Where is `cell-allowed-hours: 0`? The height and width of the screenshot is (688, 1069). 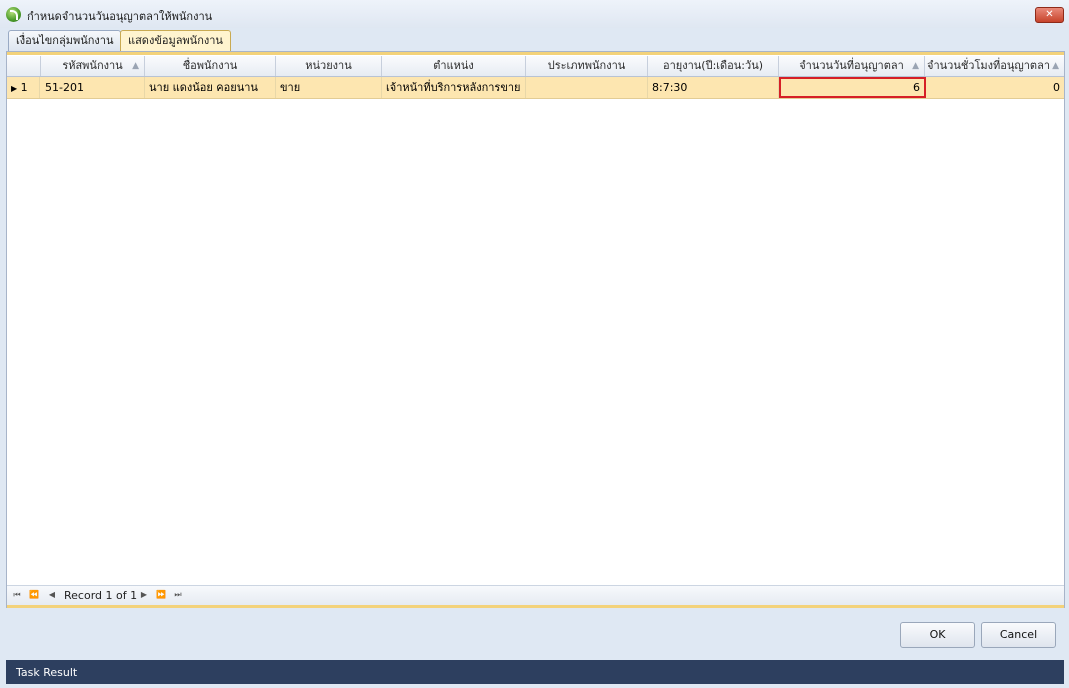 cell-allowed-hours: 0 is located at coordinates (995, 87).